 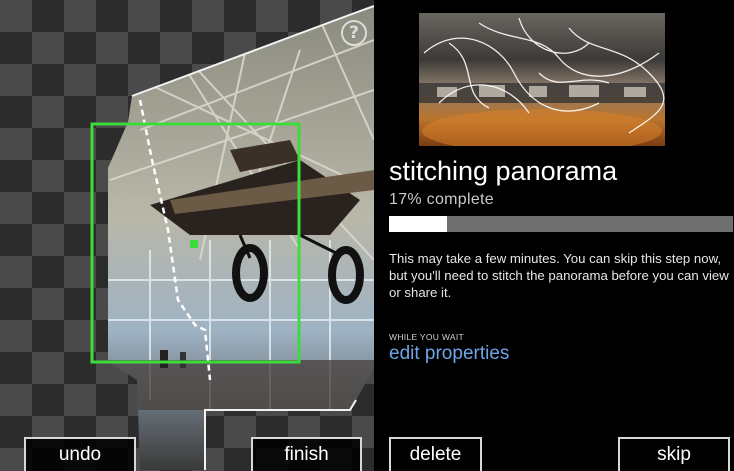 I want to click on skip-button: skip, so click(x=674, y=454).